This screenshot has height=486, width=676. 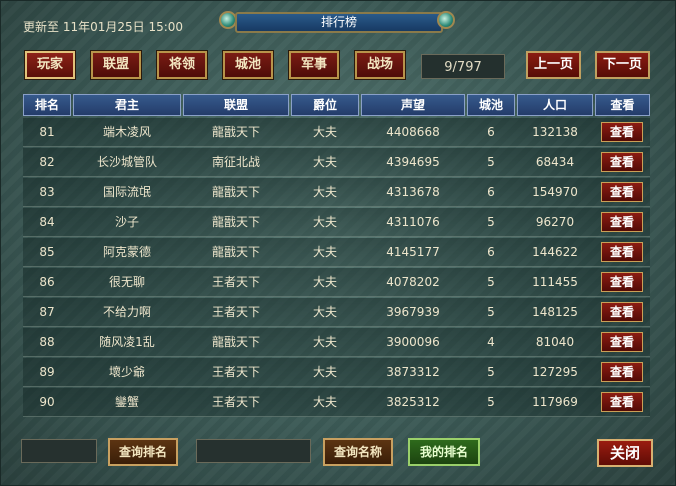 I want to click on column-header-title: 爵位, so click(x=325, y=105).